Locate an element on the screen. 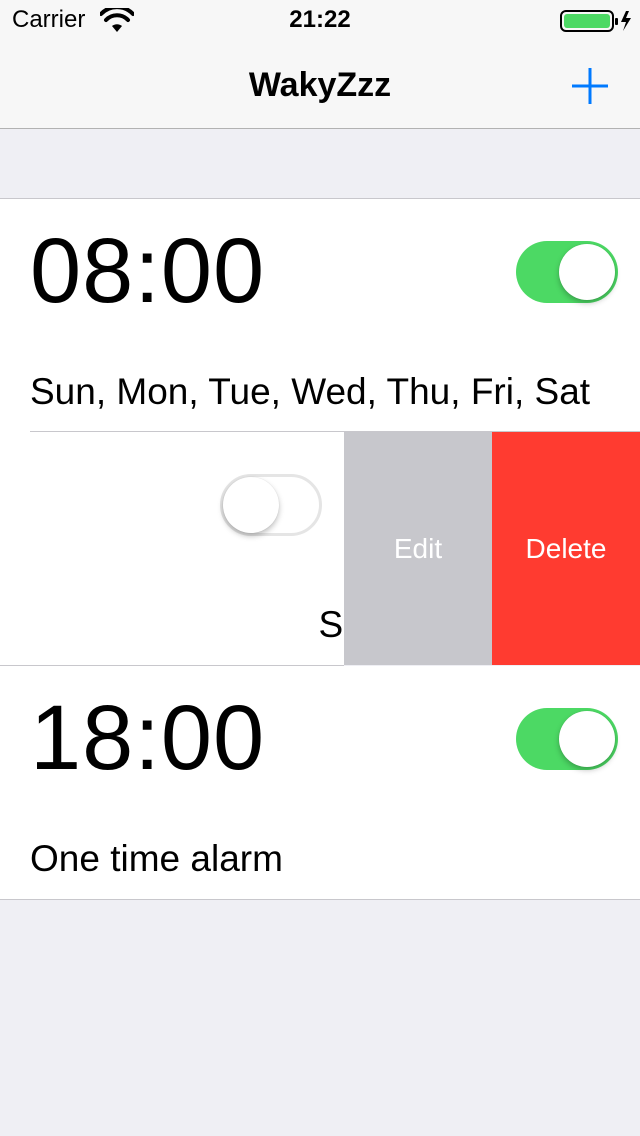  alarm-time: 08:00 is located at coordinates (148, 271).